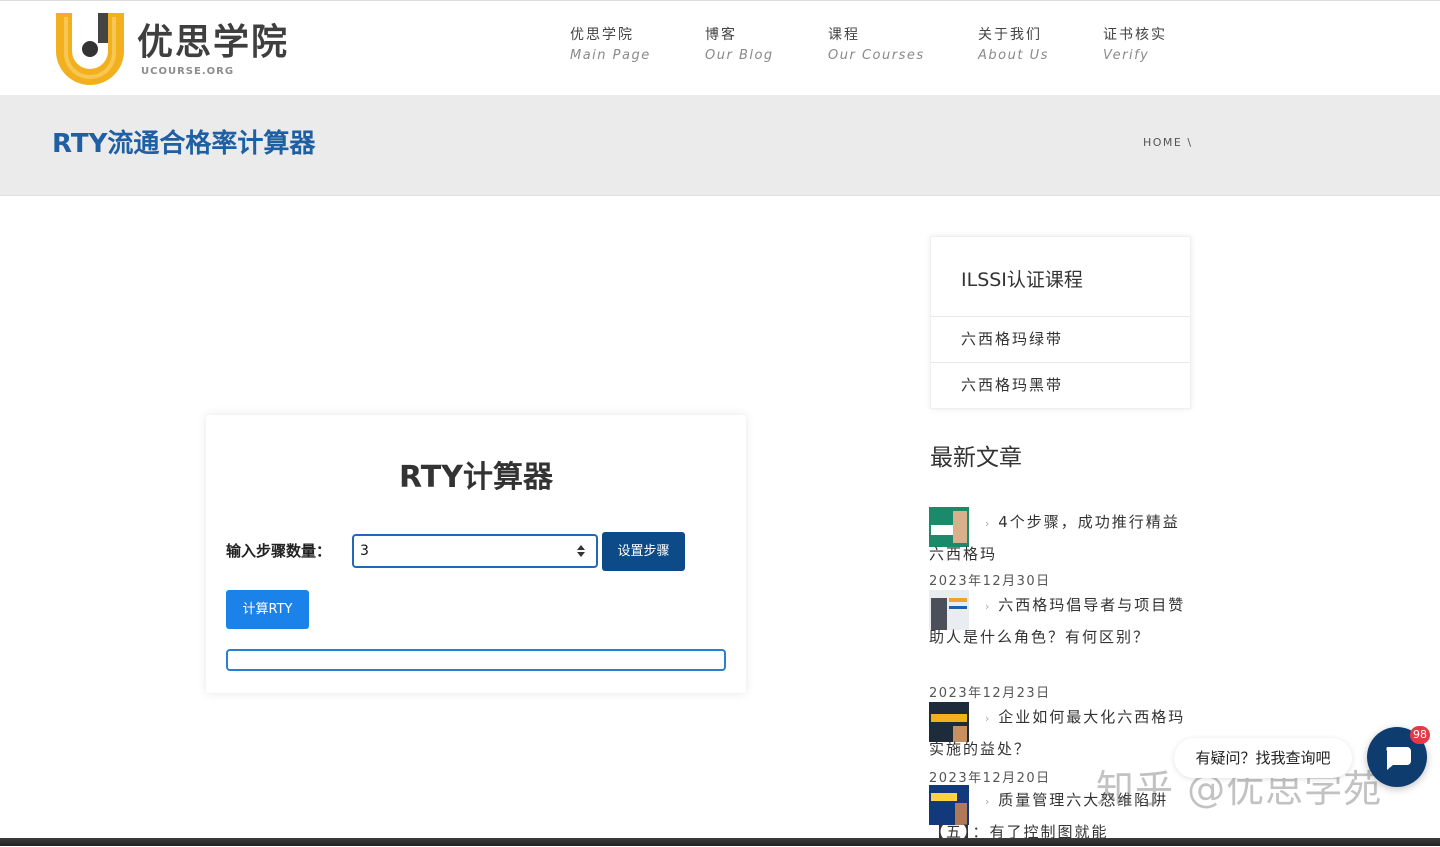 Image resolution: width=1440 pixels, height=847 pixels. Describe the element at coordinates (581, 551) in the screenshot. I see `number-spinner-icon` at that location.